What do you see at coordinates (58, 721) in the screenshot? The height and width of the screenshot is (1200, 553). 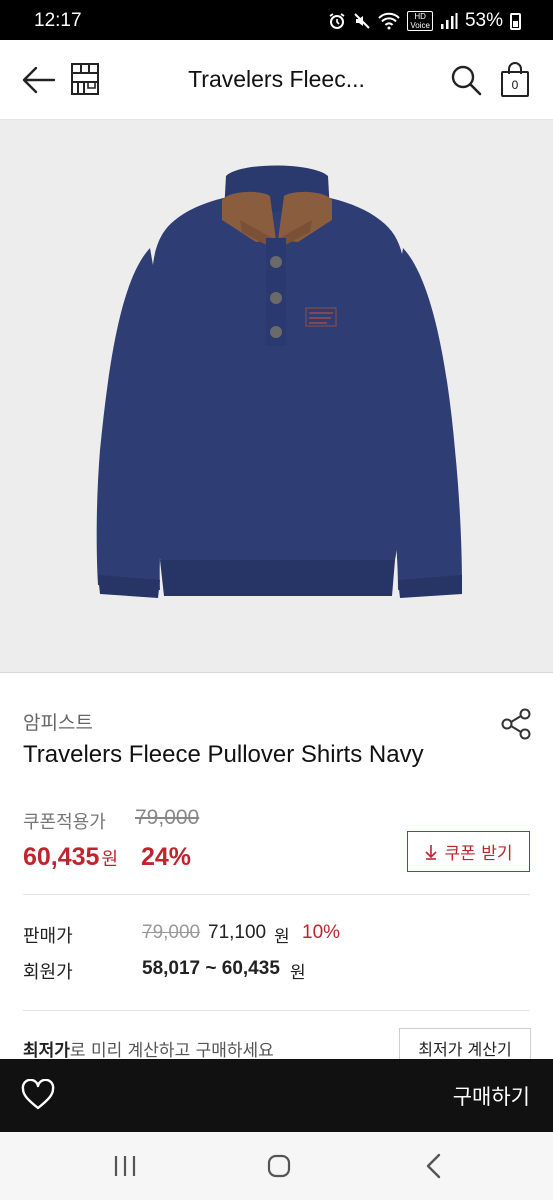 I see `product-brand: 암피스트` at bounding box center [58, 721].